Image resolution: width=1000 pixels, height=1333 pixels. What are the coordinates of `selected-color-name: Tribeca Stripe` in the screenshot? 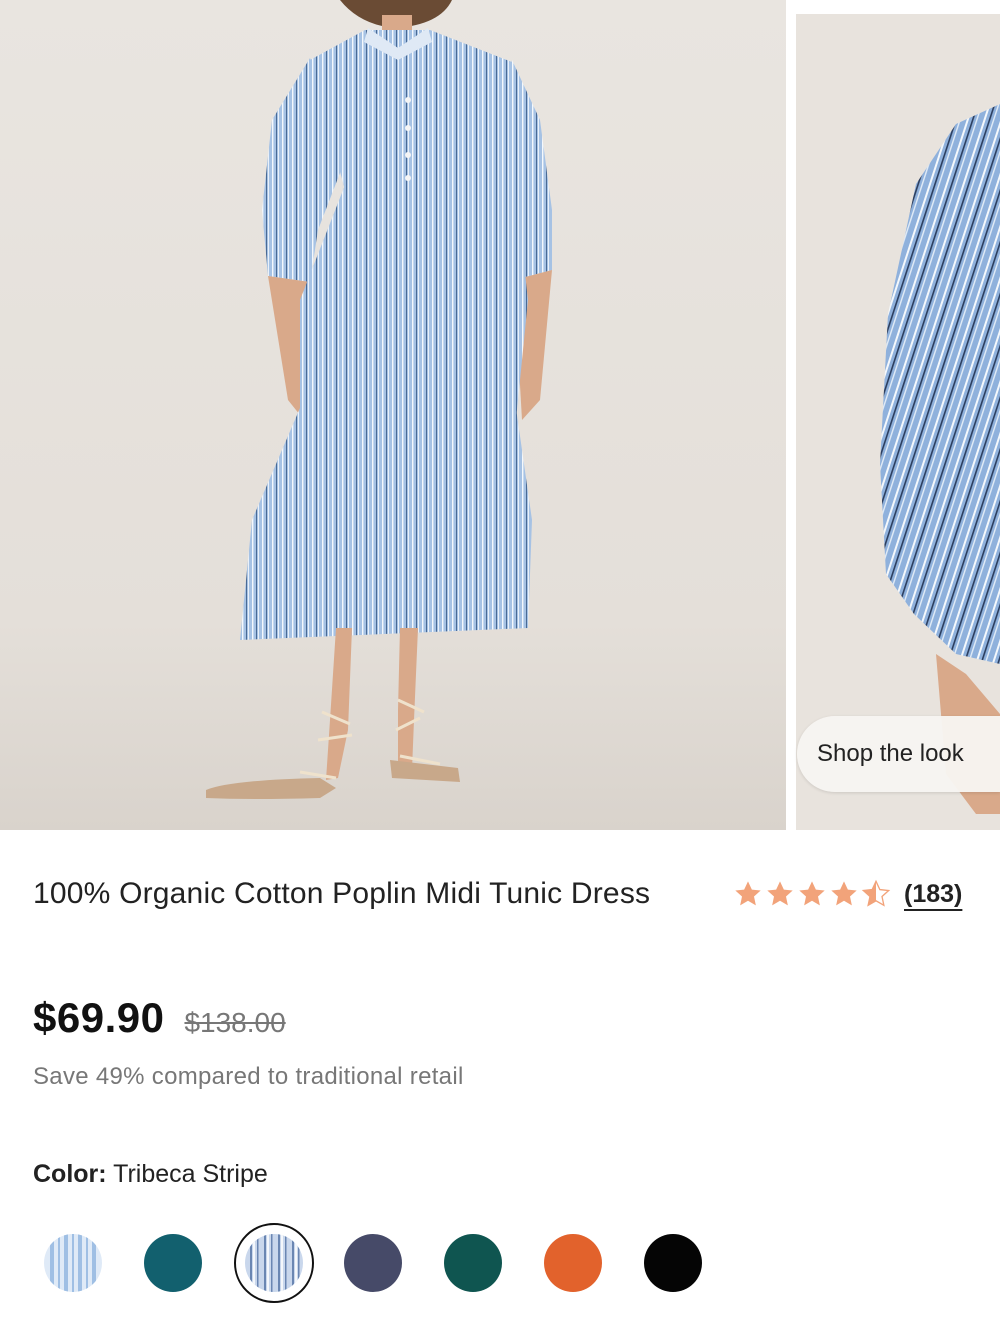 It's located at (190, 1174).